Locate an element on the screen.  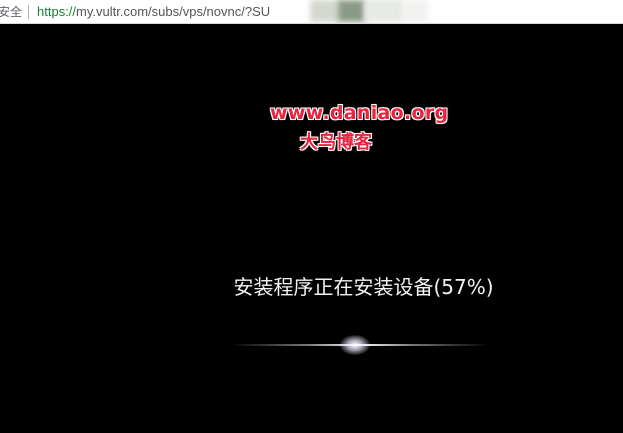
url-scheme: https:// is located at coordinates (57, 11).